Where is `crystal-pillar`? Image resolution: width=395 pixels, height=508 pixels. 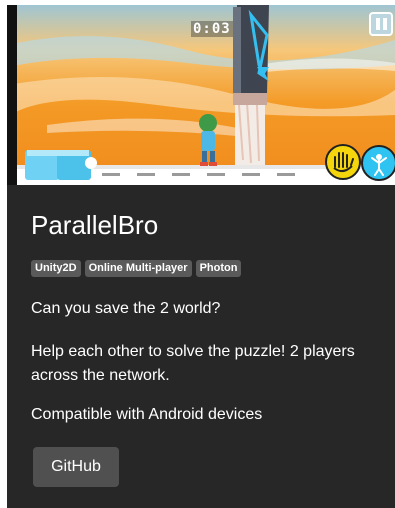 crystal-pillar is located at coordinates (251, 85).